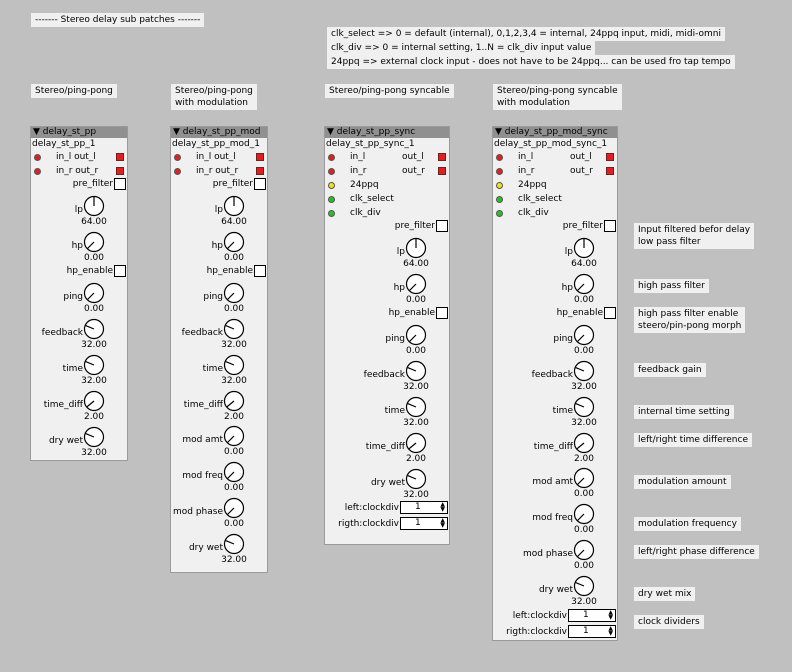 The height and width of the screenshot is (672, 792). I want to click on column-heading-stereo-sync: Stereo/ping-pong syncable, so click(389, 91).